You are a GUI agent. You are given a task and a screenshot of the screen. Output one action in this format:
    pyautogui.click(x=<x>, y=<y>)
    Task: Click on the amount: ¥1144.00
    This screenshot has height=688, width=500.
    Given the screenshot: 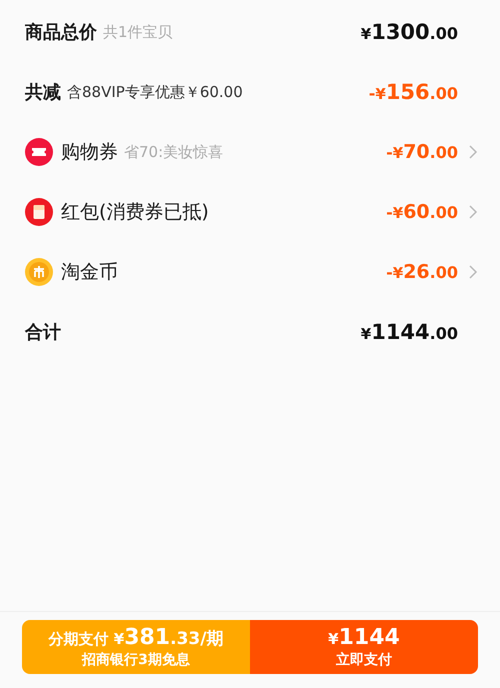 What is the action you would take?
    pyautogui.click(x=409, y=332)
    